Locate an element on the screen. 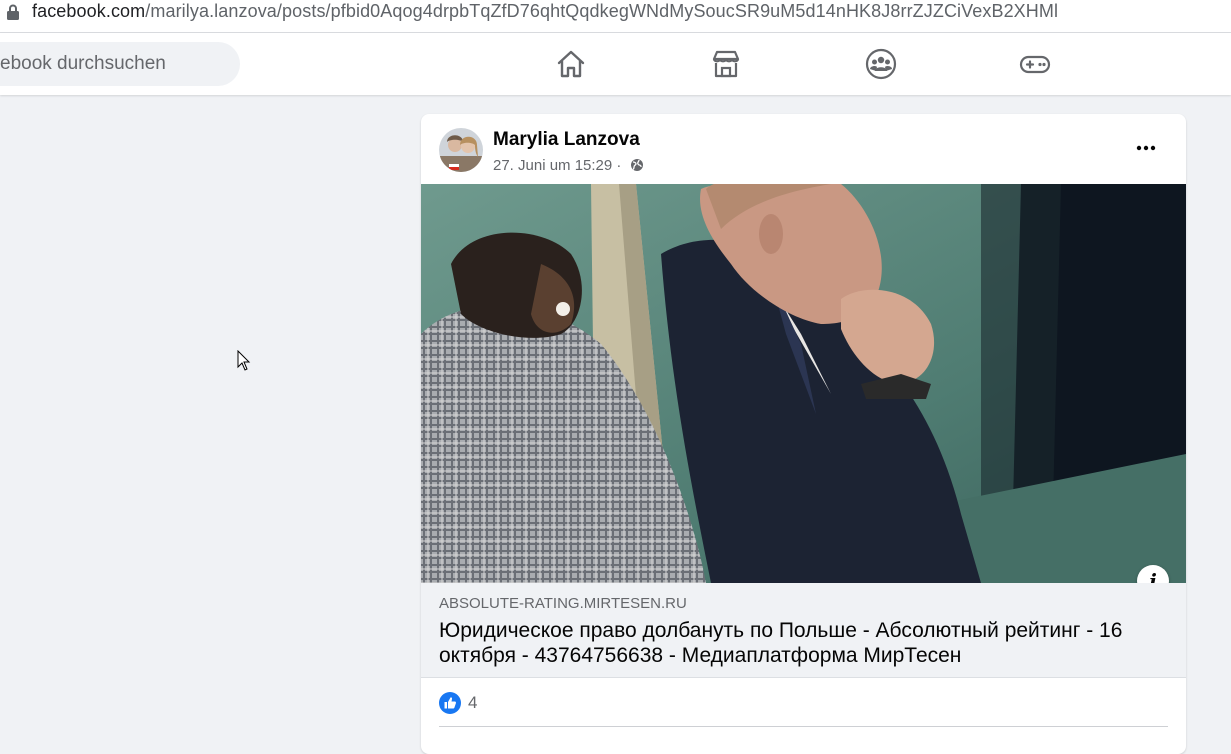 The height and width of the screenshot is (754, 1231). post-timestamp: 27. Juni um 15:29 · is located at coordinates (557, 165).